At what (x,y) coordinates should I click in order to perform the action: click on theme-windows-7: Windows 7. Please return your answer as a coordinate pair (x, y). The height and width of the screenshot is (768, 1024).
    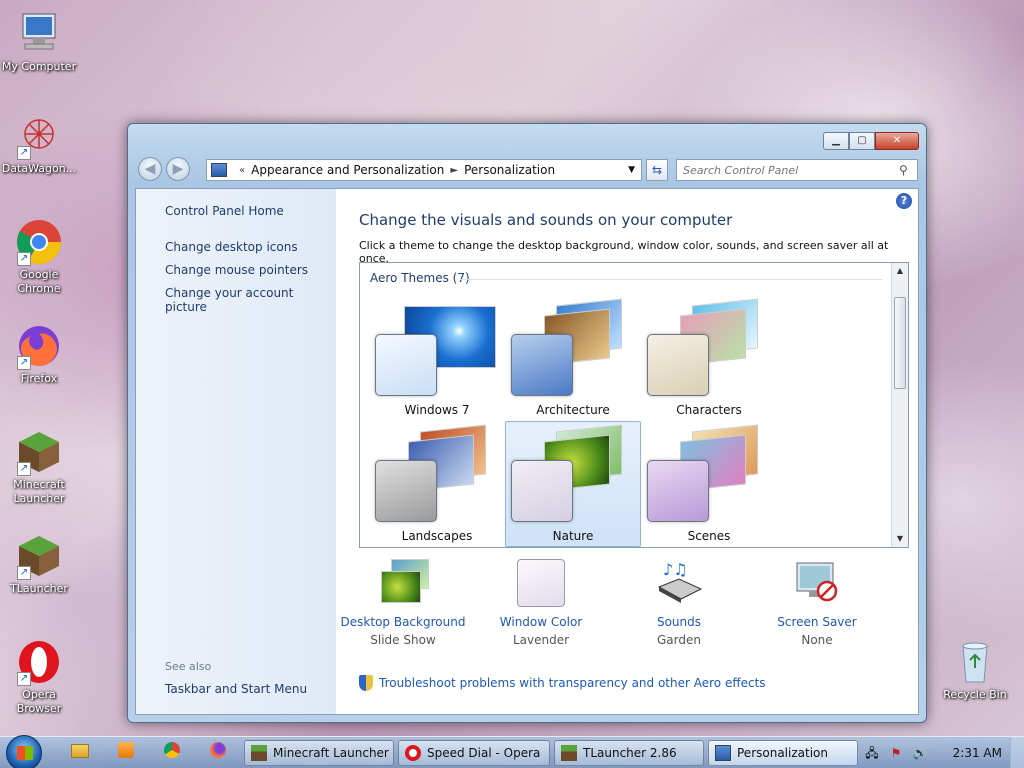
    Looking at the image, I should click on (437, 358).